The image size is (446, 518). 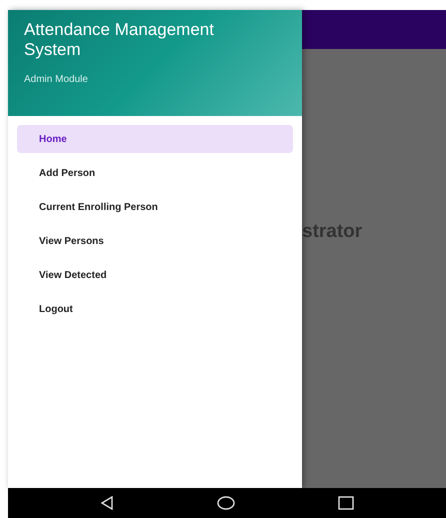 What do you see at coordinates (225, 503) in the screenshot?
I see `home-icon` at bounding box center [225, 503].